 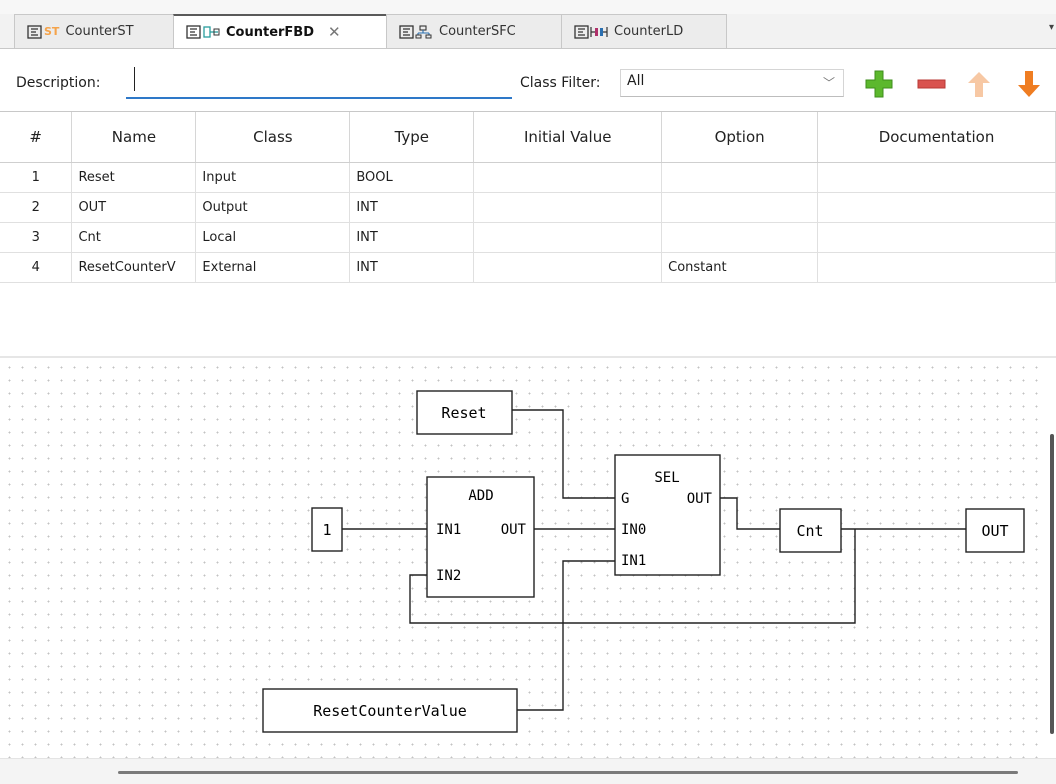 I want to click on cnt-variable-block: Cnt, so click(x=810, y=530).